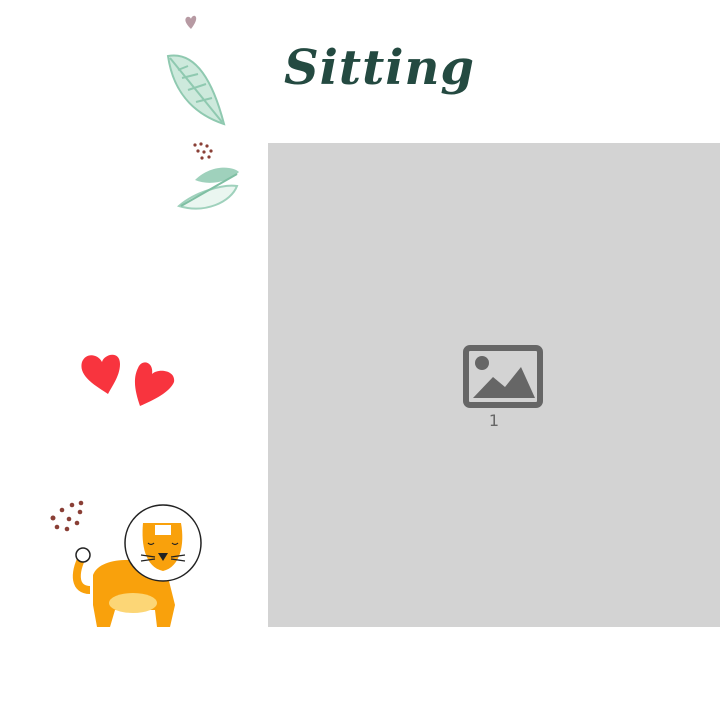 The width and height of the screenshot is (720, 720). I want to click on placeholder-label: 1, so click(494, 420).